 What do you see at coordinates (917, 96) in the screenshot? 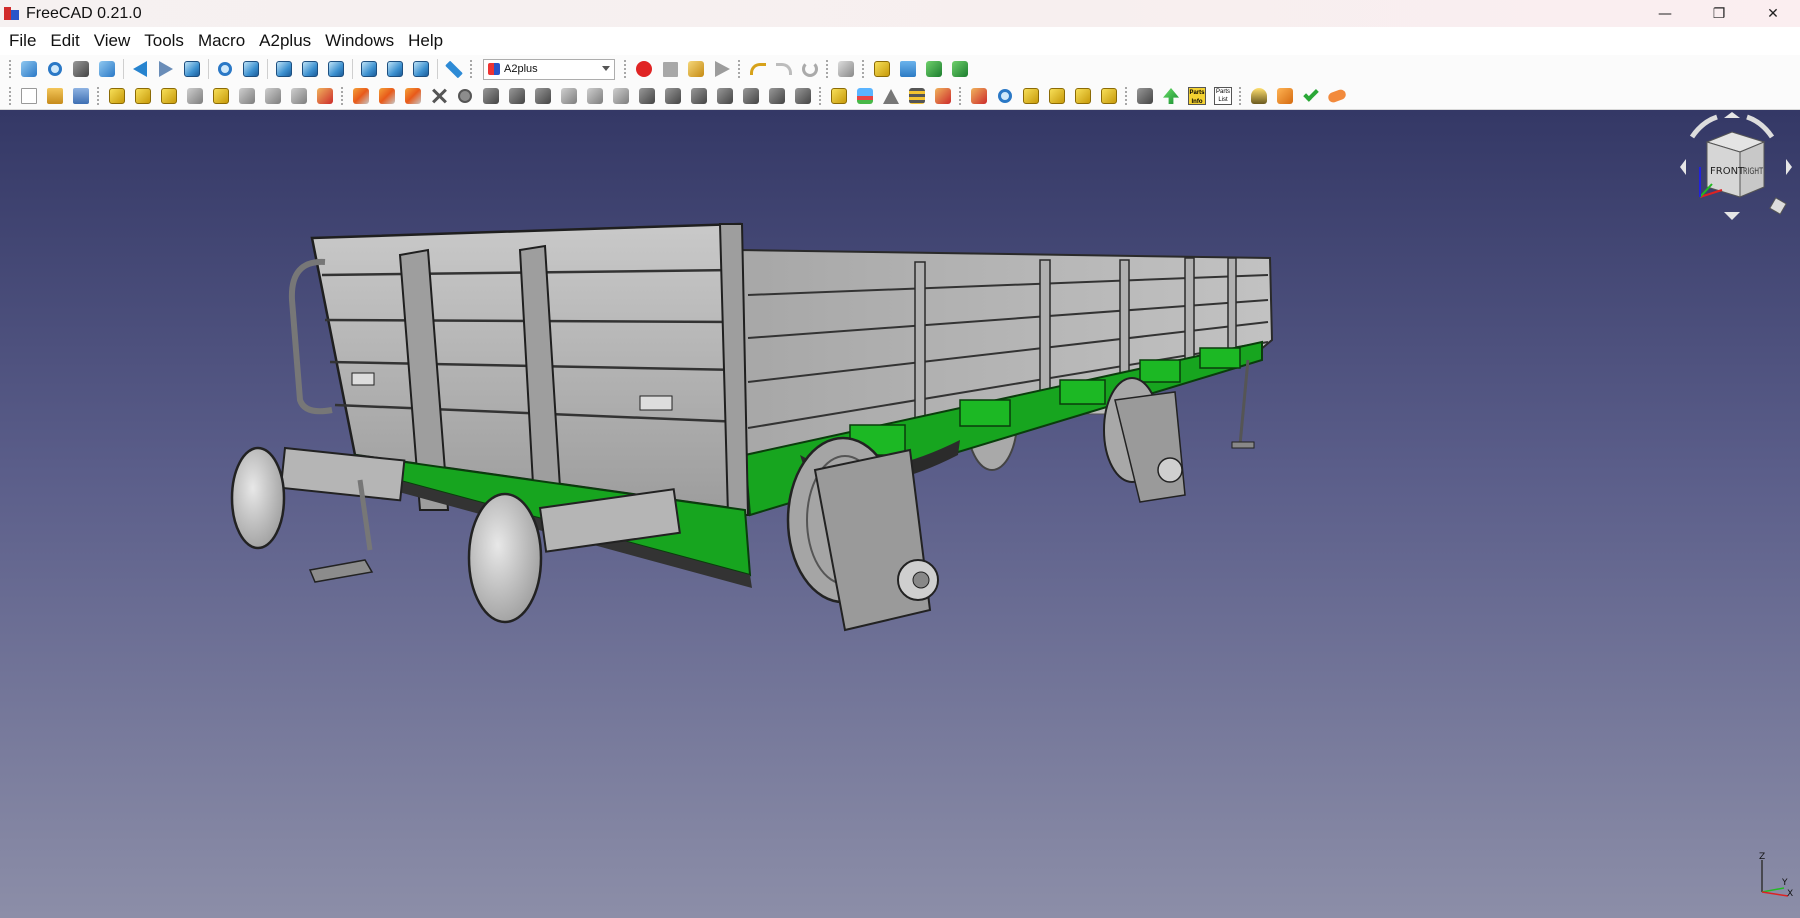
I see `toggle-transparency-button` at bounding box center [917, 96].